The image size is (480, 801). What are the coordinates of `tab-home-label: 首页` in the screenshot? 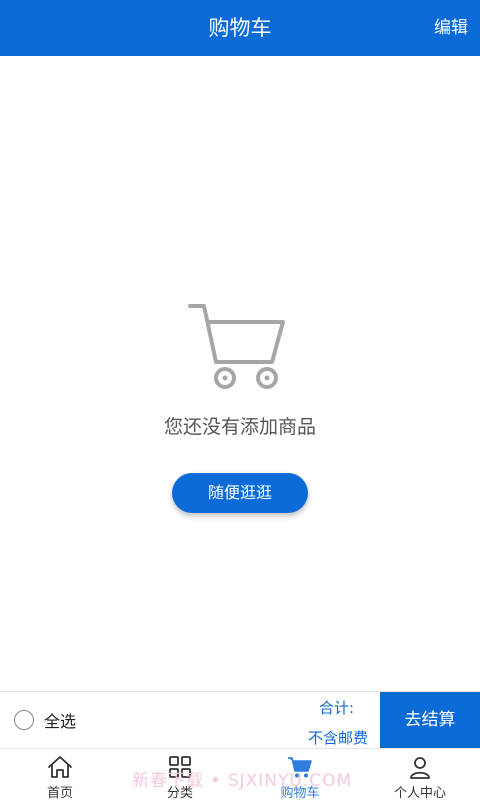 It's located at (59, 793).